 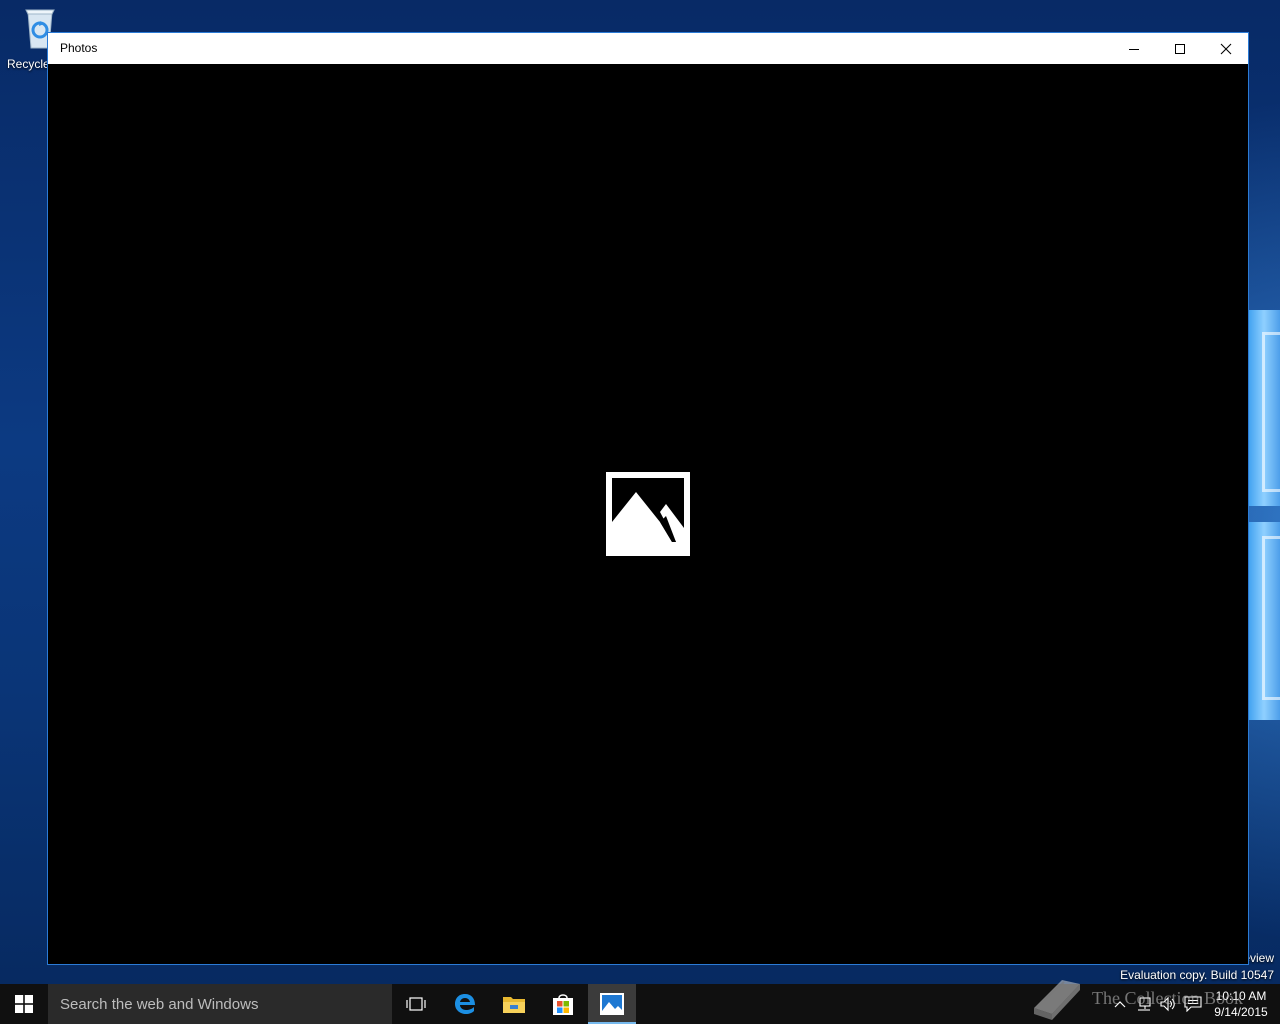 I want to click on edge-button, so click(x=465, y=1004).